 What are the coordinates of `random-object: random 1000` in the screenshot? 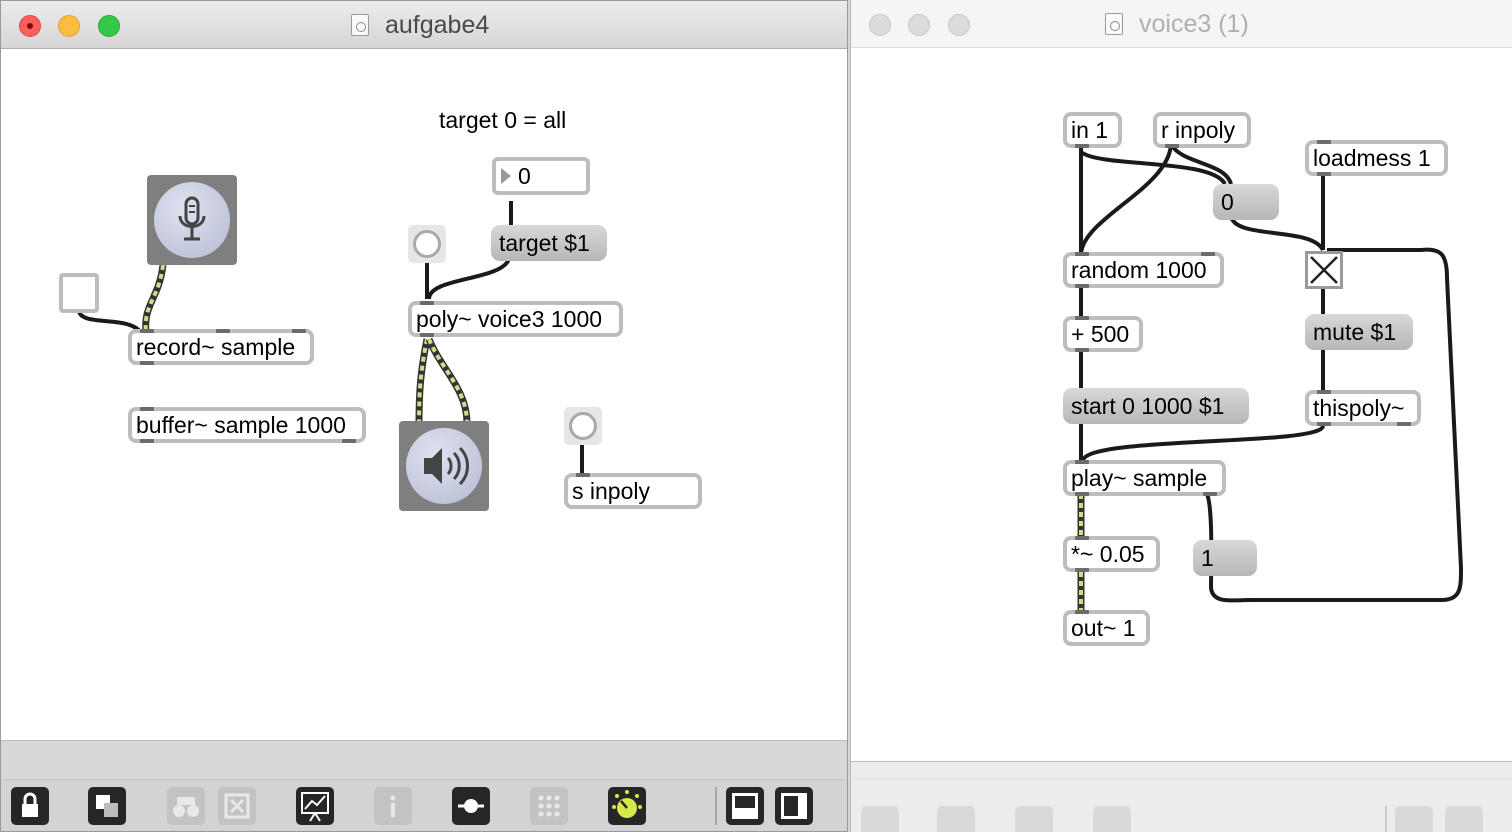 It's located at (1143, 270).